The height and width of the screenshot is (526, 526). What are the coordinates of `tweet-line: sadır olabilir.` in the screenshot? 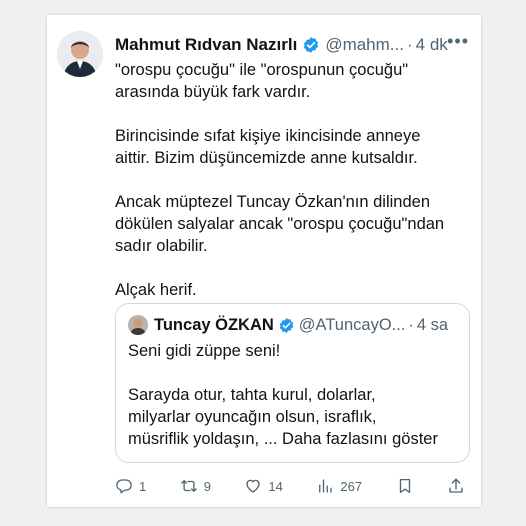 It's located at (161, 246).